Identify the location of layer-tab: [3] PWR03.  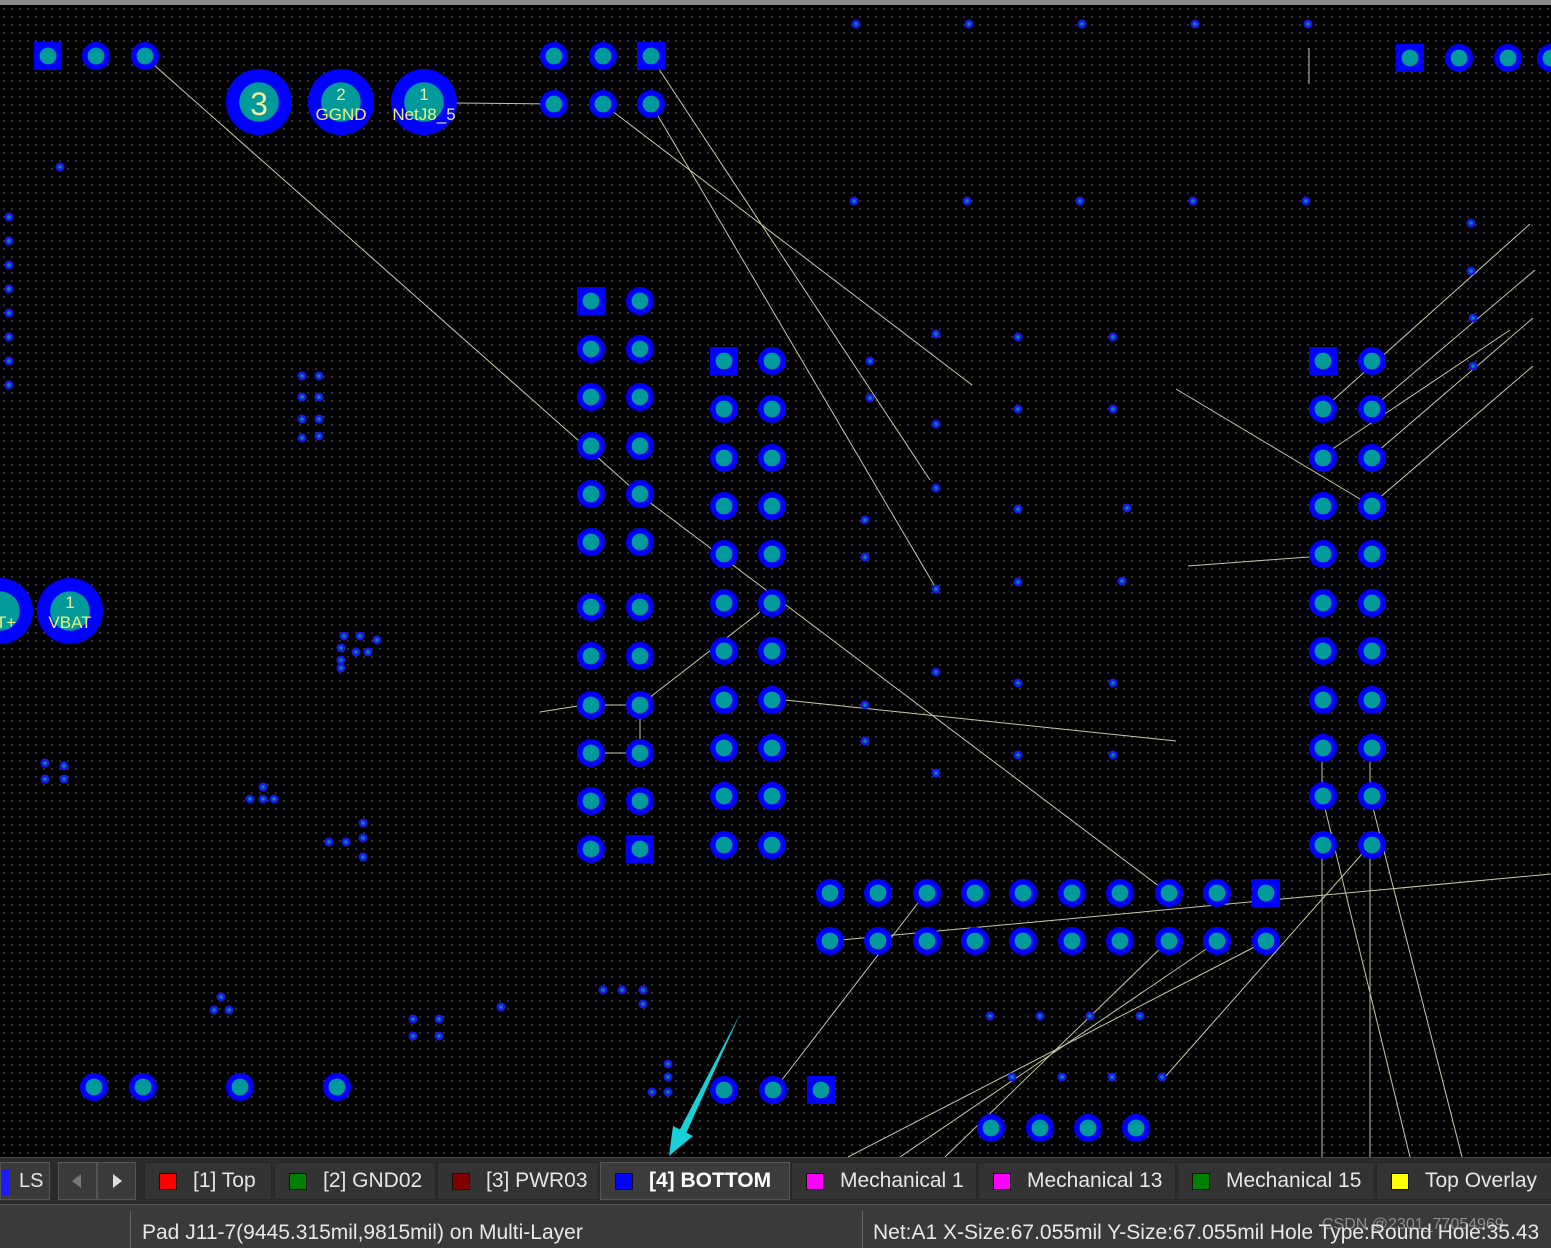
(518, 1181).